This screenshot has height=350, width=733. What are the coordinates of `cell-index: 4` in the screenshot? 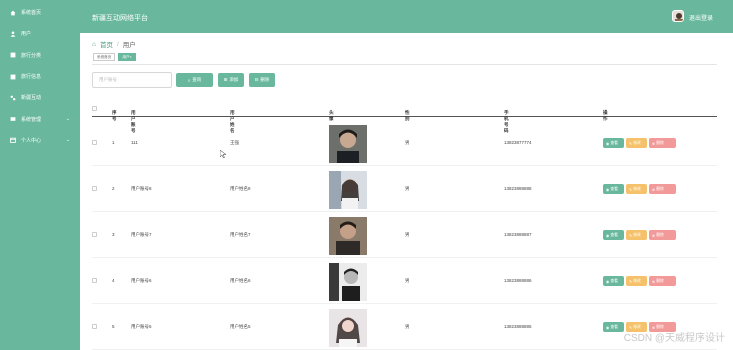 It's located at (113, 280).